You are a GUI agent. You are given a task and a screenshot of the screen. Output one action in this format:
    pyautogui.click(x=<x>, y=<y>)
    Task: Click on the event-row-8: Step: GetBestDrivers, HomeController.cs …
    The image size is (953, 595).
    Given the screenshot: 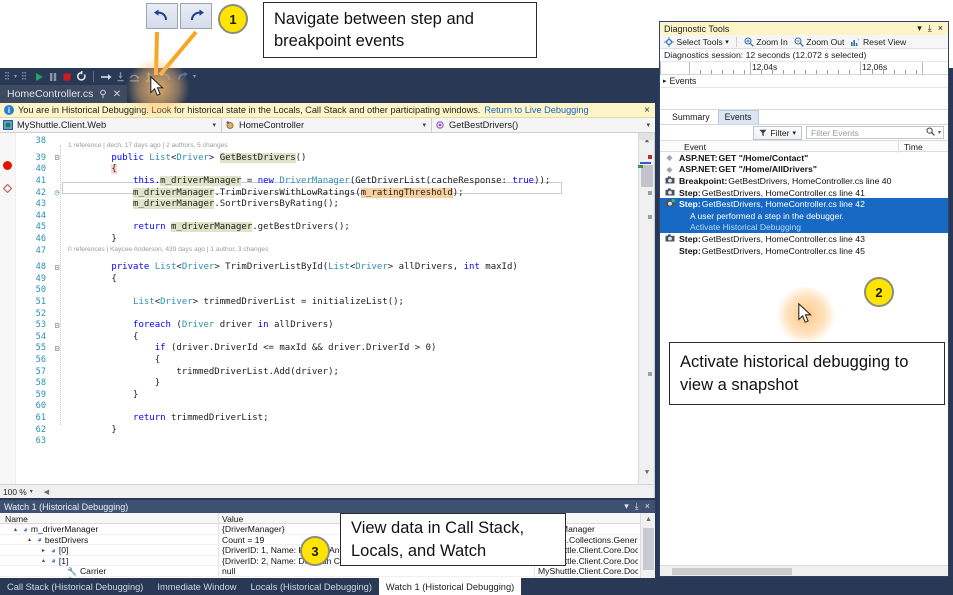 What is the action you would take?
    pyautogui.click(x=804, y=251)
    